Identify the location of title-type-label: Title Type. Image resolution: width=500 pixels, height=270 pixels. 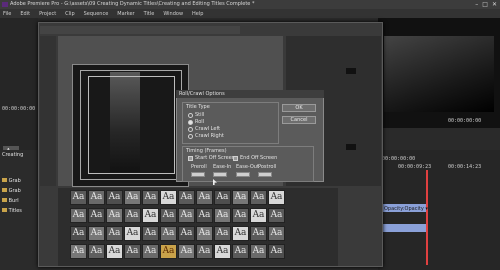
(198, 107).